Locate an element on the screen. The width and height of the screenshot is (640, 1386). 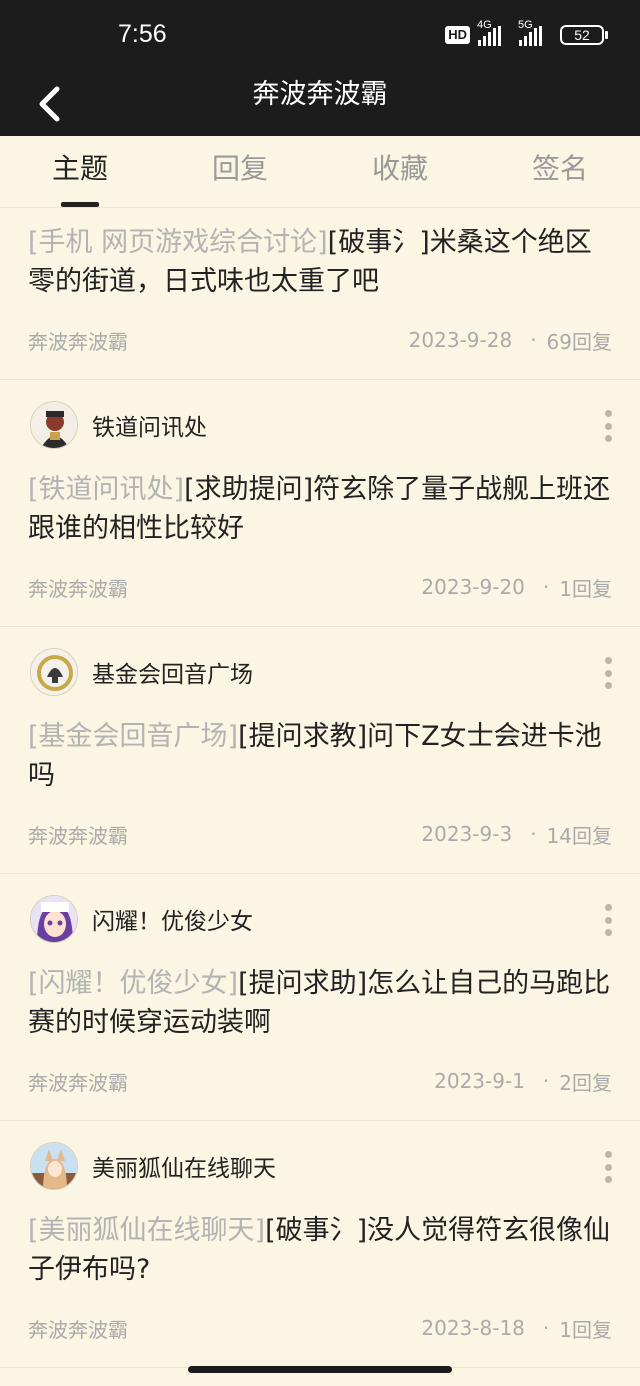
title-bar: 奔波奔波霸 is located at coordinates (320, 104).